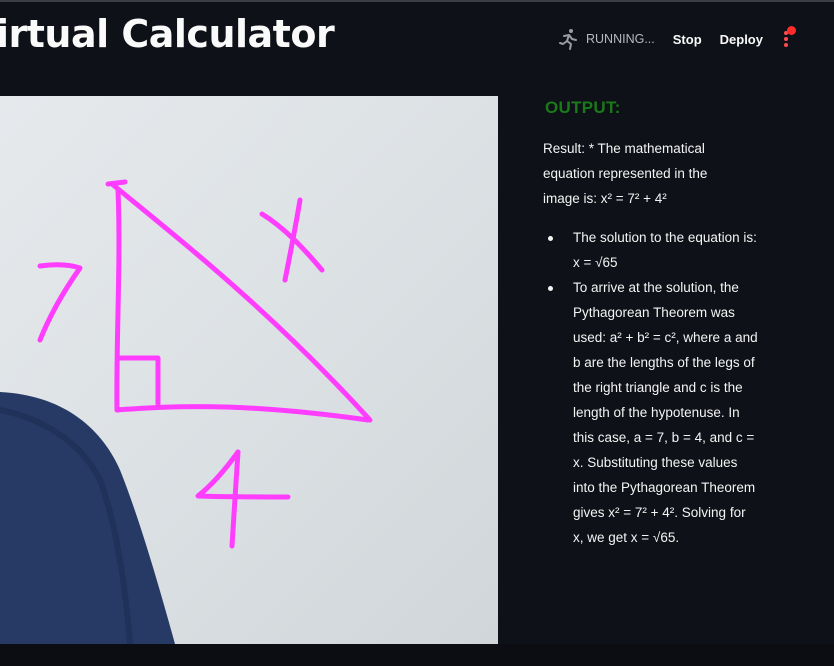  What do you see at coordinates (60, 302) in the screenshot?
I see `label-seven` at bounding box center [60, 302].